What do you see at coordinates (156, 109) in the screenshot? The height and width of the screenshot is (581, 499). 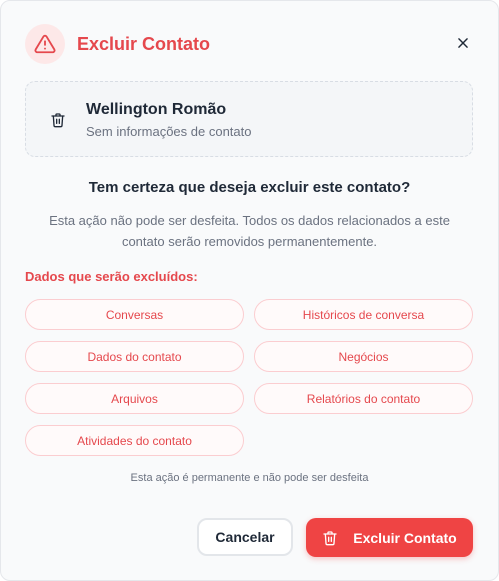 I see `contact-name: Wellington Romão` at bounding box center [156, 109].